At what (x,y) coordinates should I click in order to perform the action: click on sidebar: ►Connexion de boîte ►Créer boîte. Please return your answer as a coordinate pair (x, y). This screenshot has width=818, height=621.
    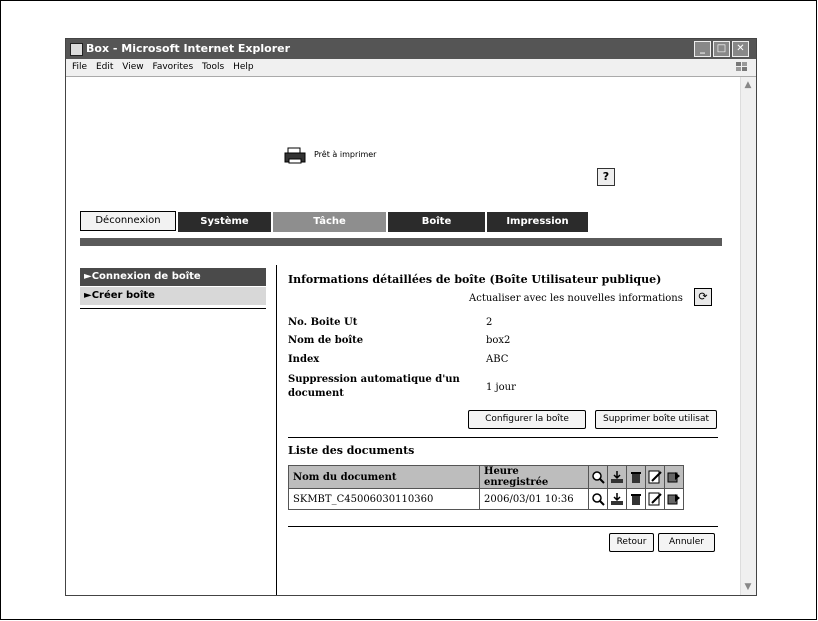
    Looking at the image, I should click on (173, 288).